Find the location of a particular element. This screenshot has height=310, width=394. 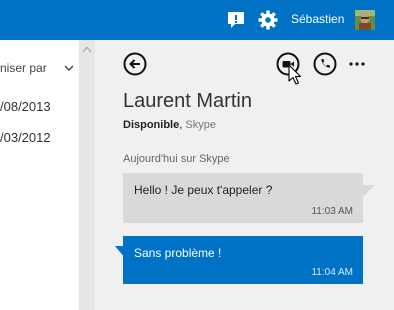

back-arrow-icon is located at coordinates (135, 64).